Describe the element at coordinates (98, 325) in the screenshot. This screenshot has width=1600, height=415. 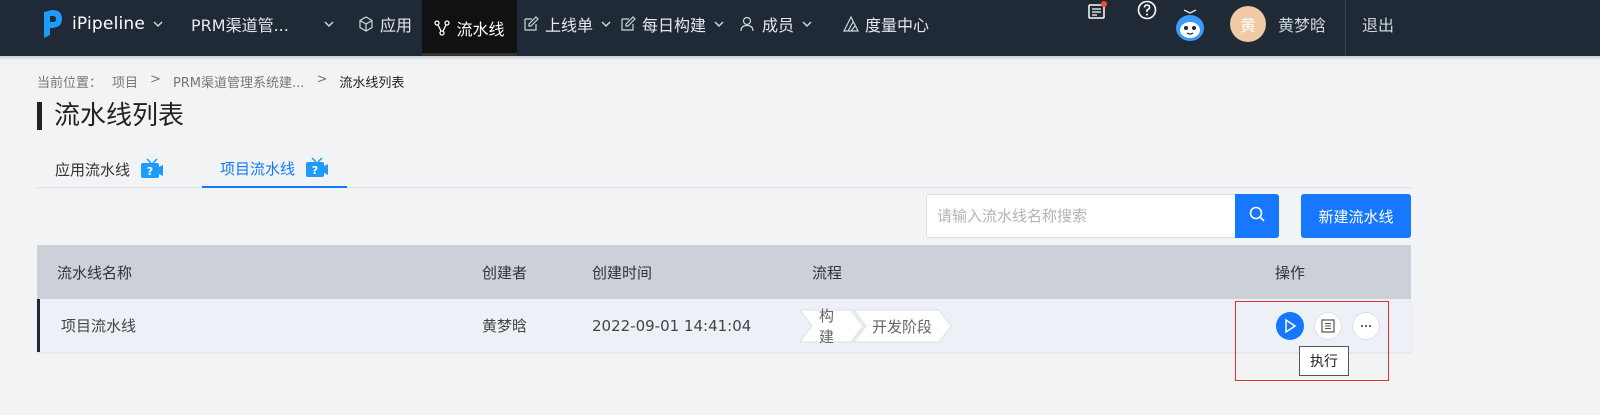
I see `pipeline-name: 项目流水线` at that location.